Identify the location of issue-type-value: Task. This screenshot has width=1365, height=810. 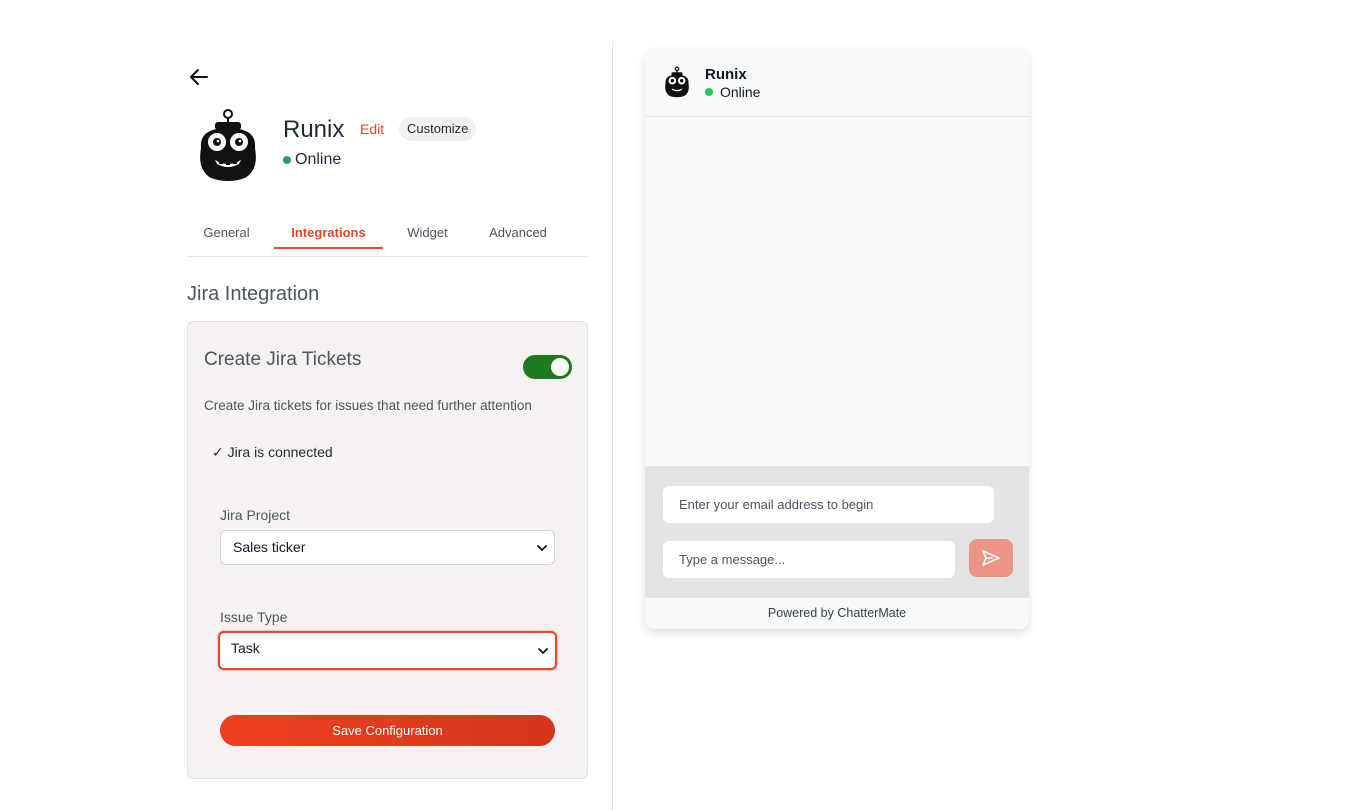
(245, 648).